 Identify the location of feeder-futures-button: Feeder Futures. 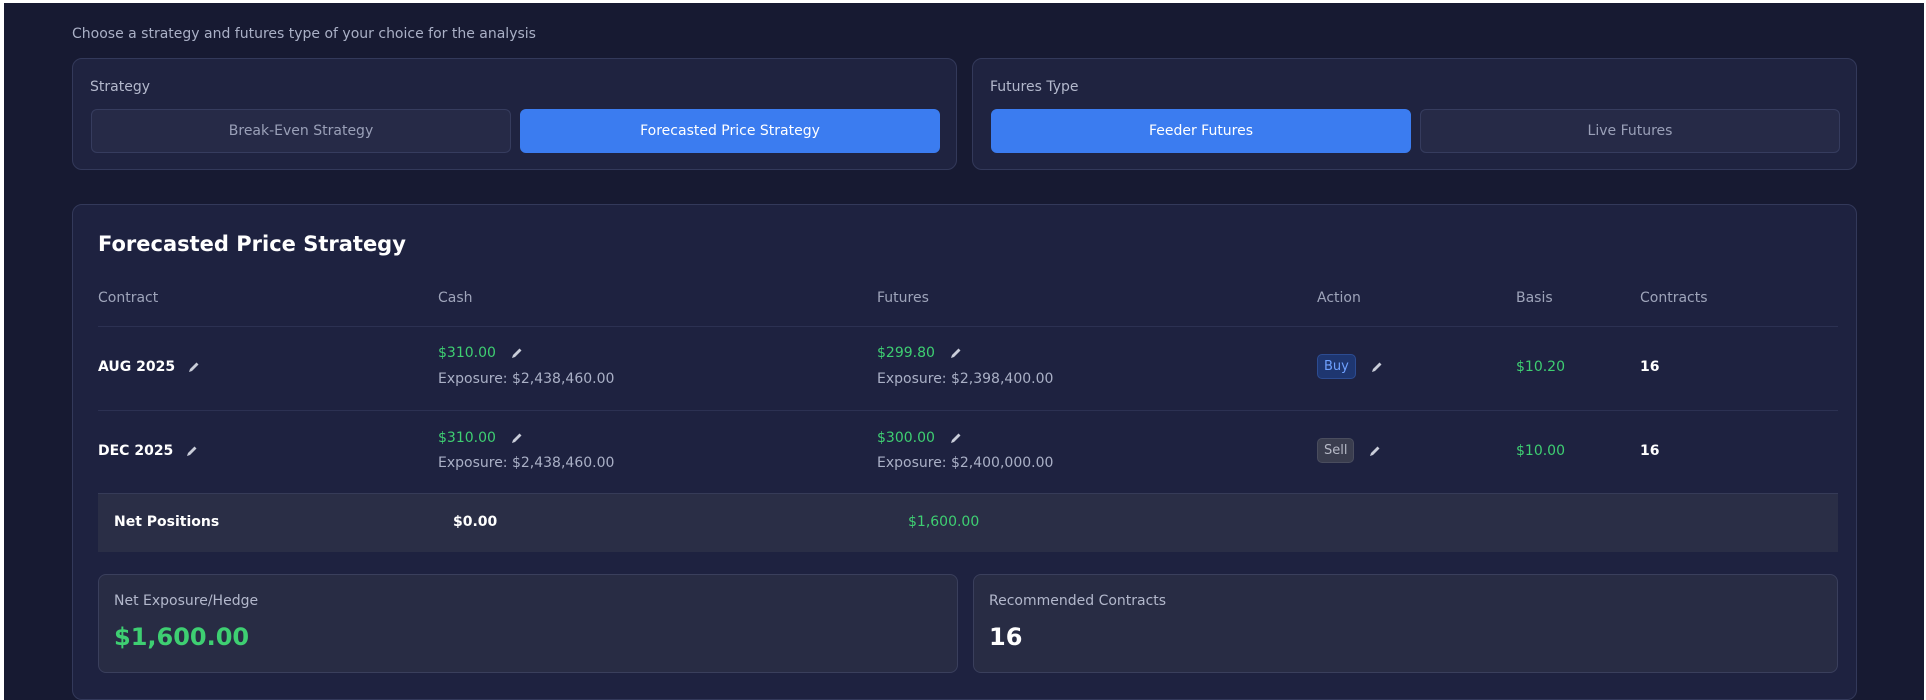
(1201, 131).